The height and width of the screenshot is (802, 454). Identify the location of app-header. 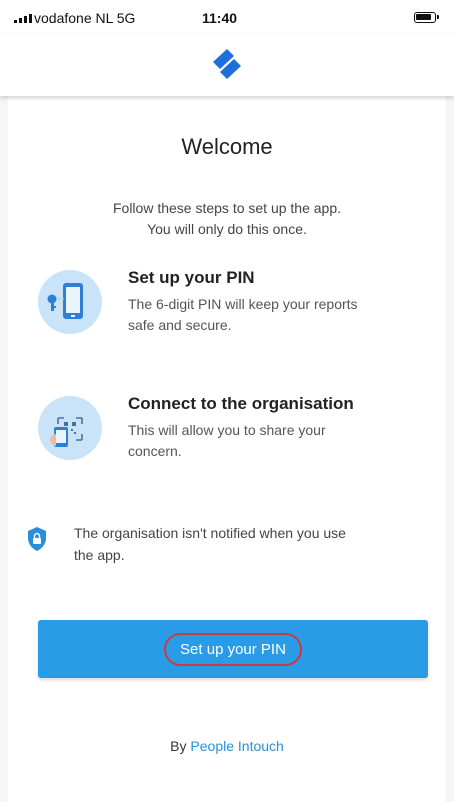
(227, 65).